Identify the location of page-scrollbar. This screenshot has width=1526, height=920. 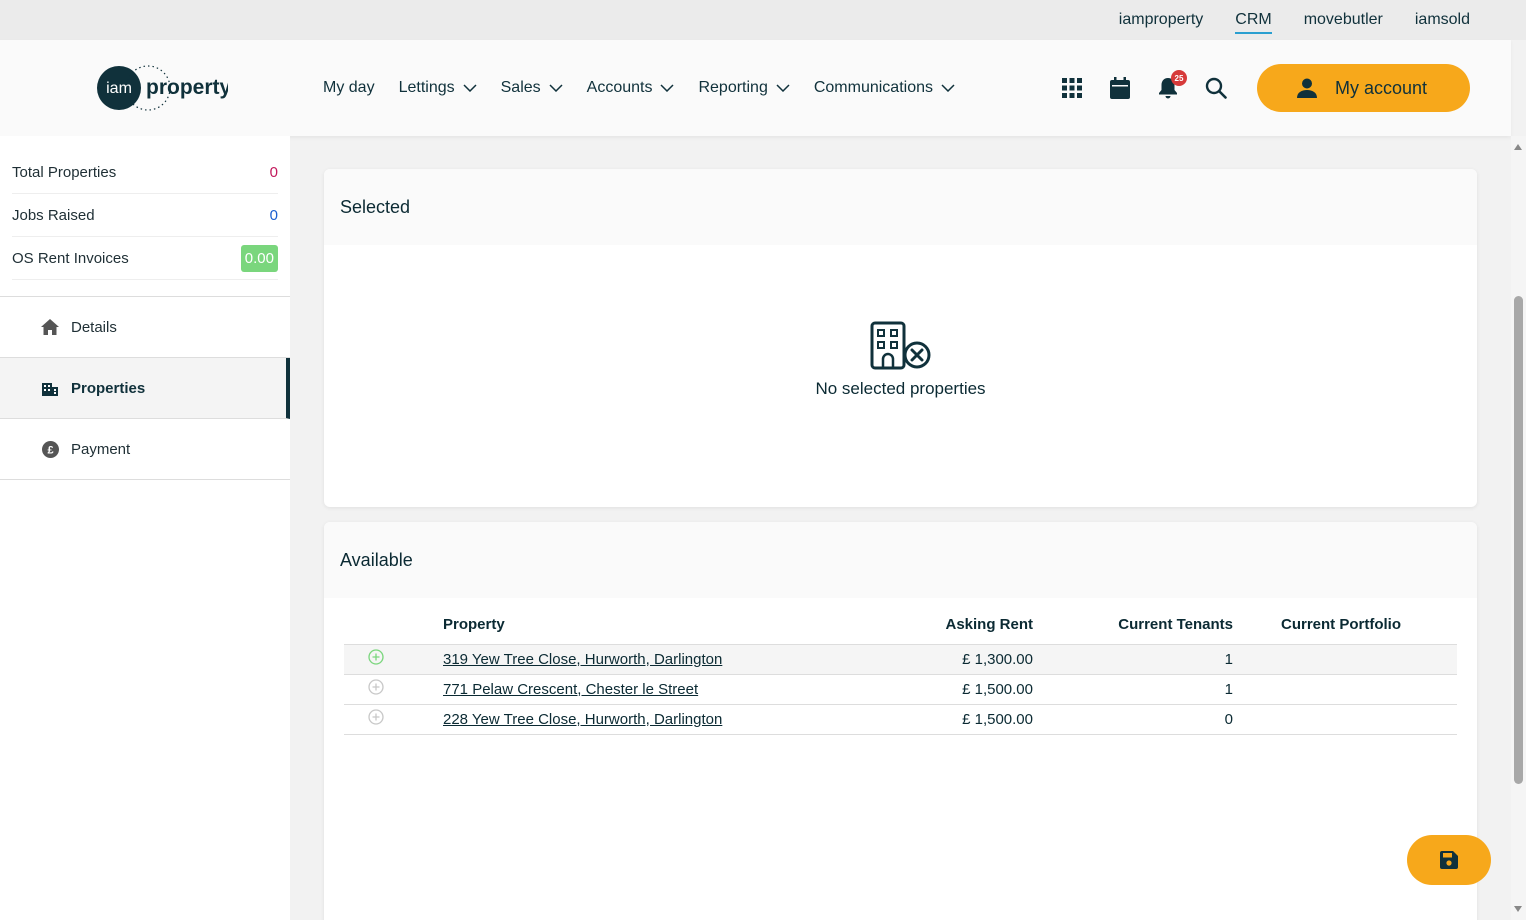
(1518, 528).